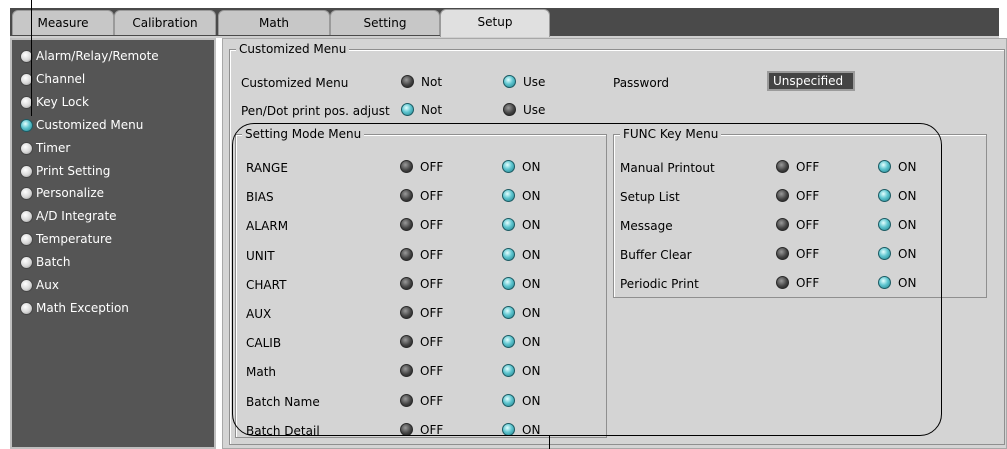 The image size is (1007, 449). Describe the element at coordinates (495, 23) in the screenshot. I see `tab-setup: Setup` at that location.